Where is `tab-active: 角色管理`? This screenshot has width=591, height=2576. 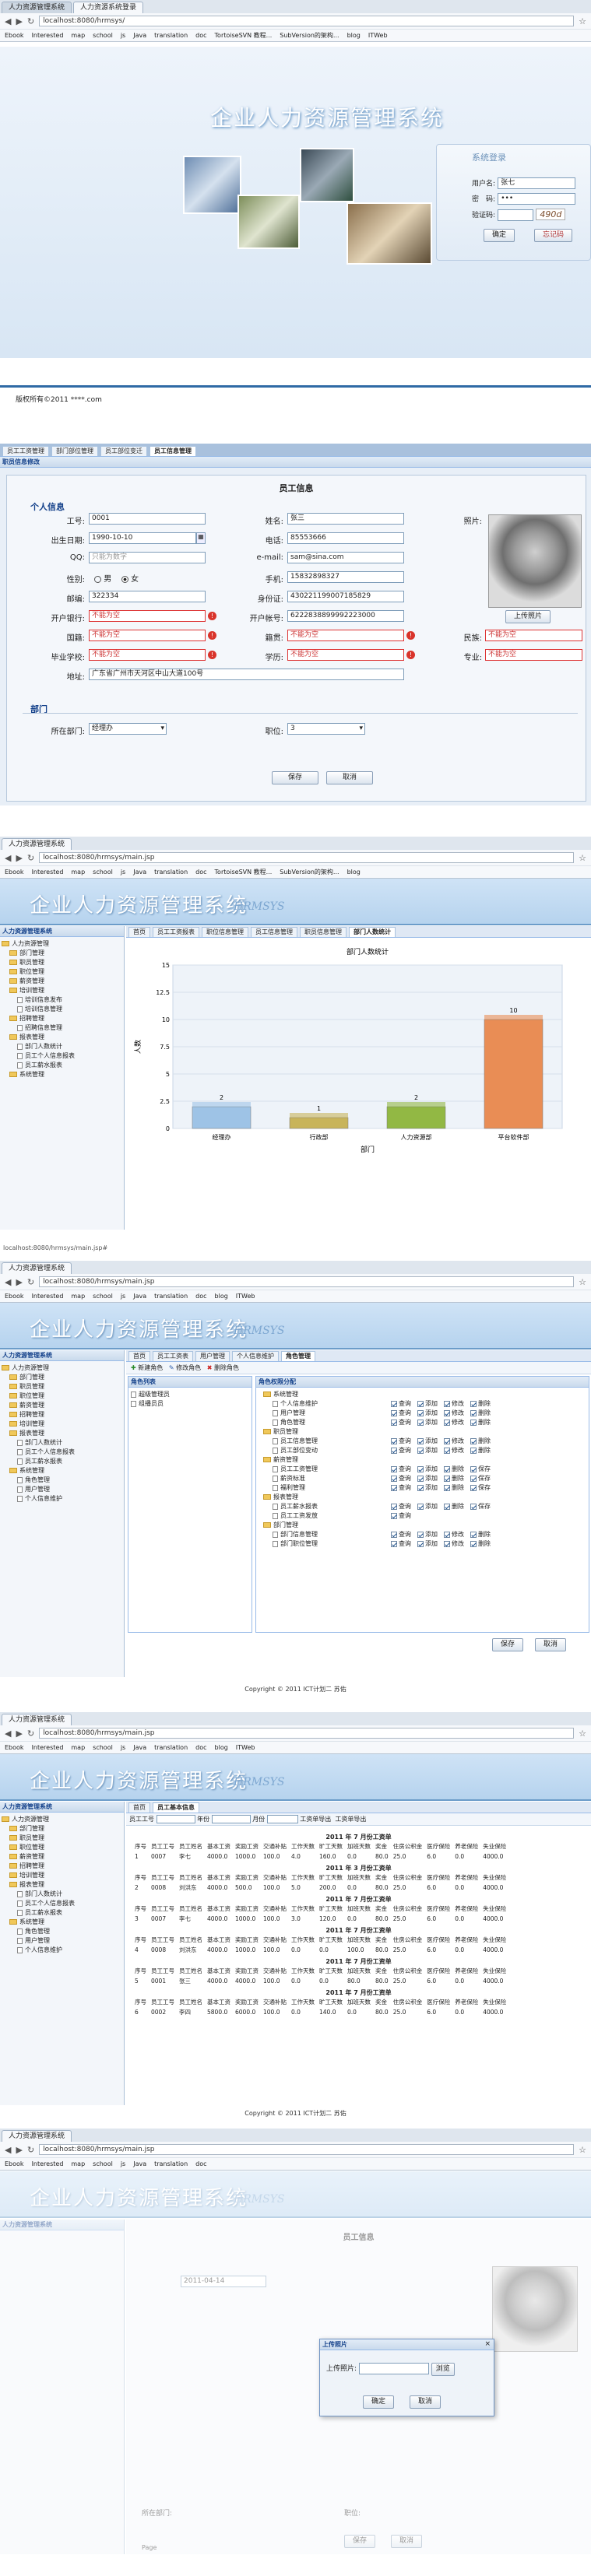
tab-active: 角色管理 is located at coordinates (298, 1356).